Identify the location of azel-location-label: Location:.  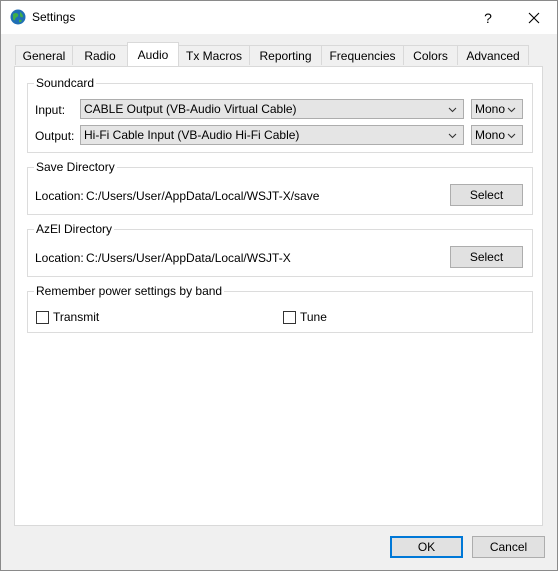
(59, 258).